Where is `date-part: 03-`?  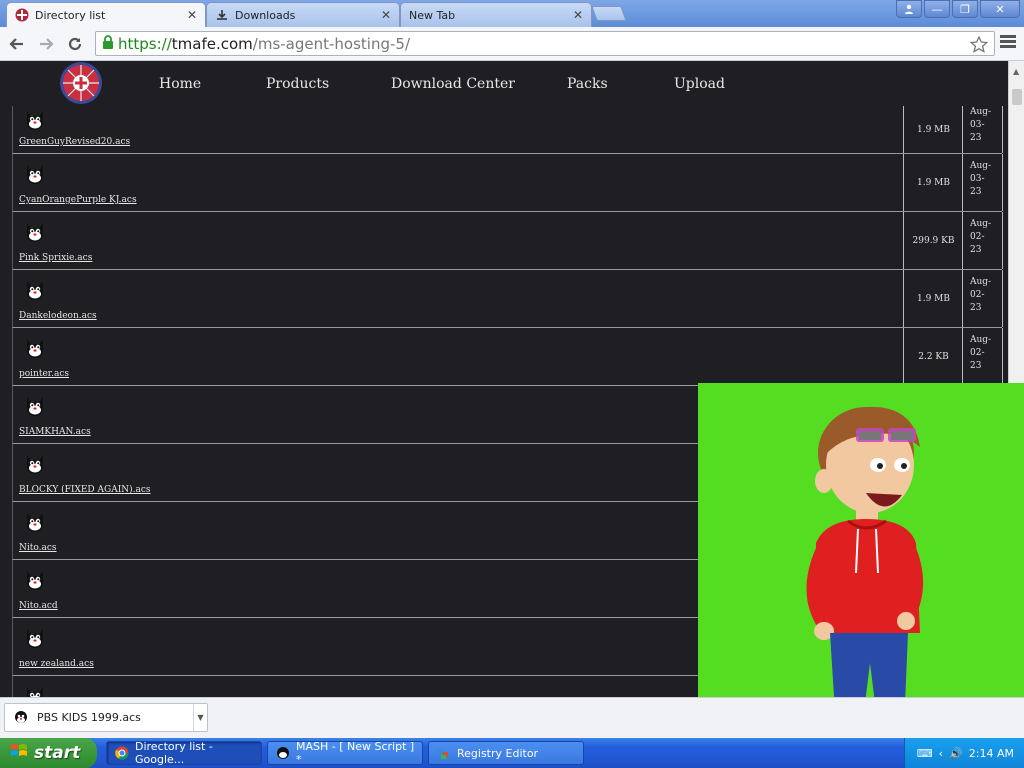
date-part: 03- is located at coordinates (977, 179).